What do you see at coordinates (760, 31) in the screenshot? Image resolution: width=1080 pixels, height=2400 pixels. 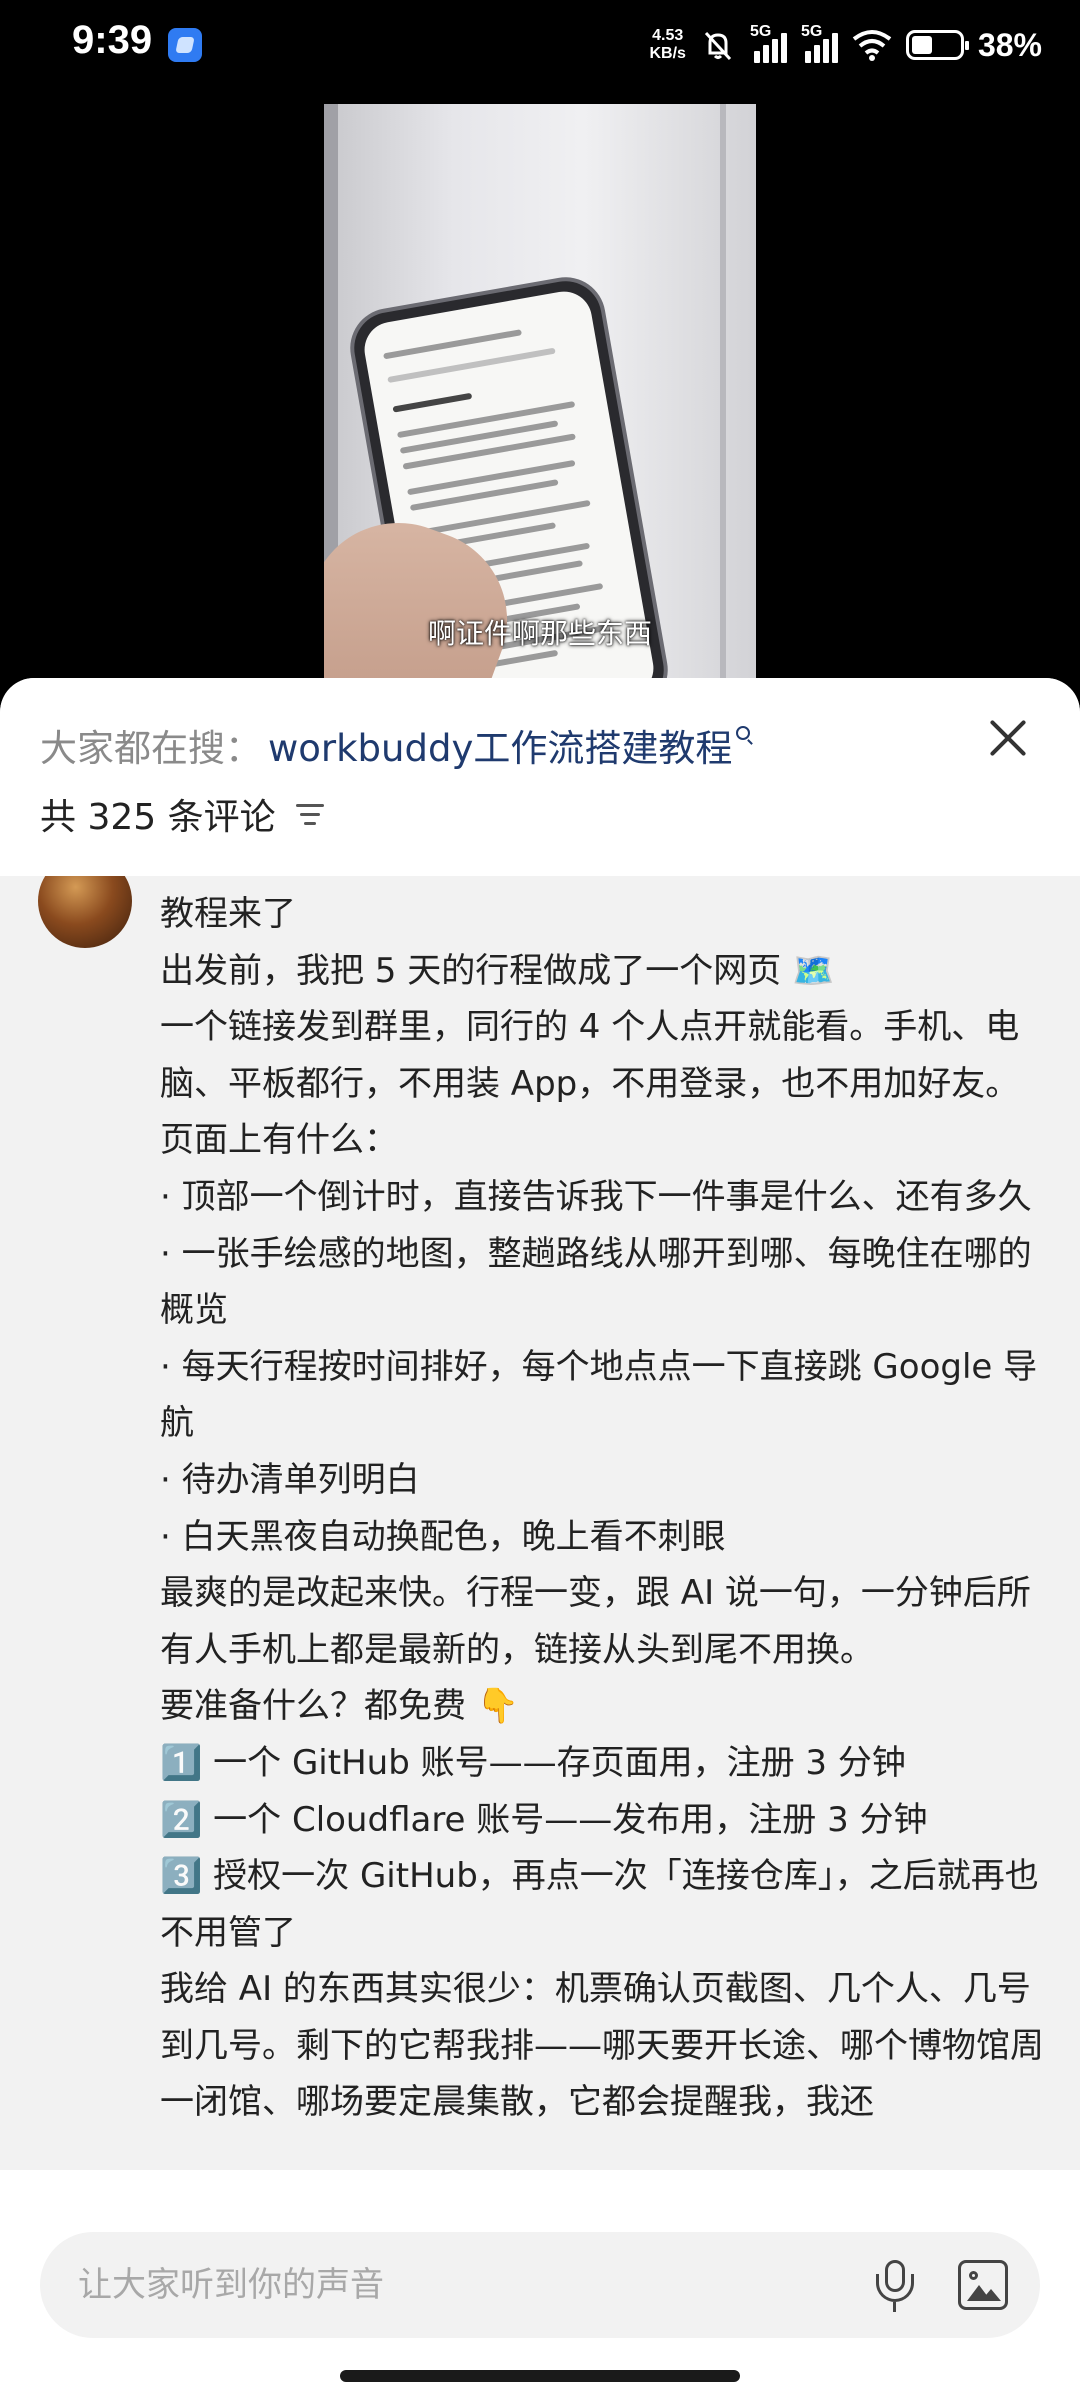 I see `sim1-label: 5G` at bounding box center [760, 31].